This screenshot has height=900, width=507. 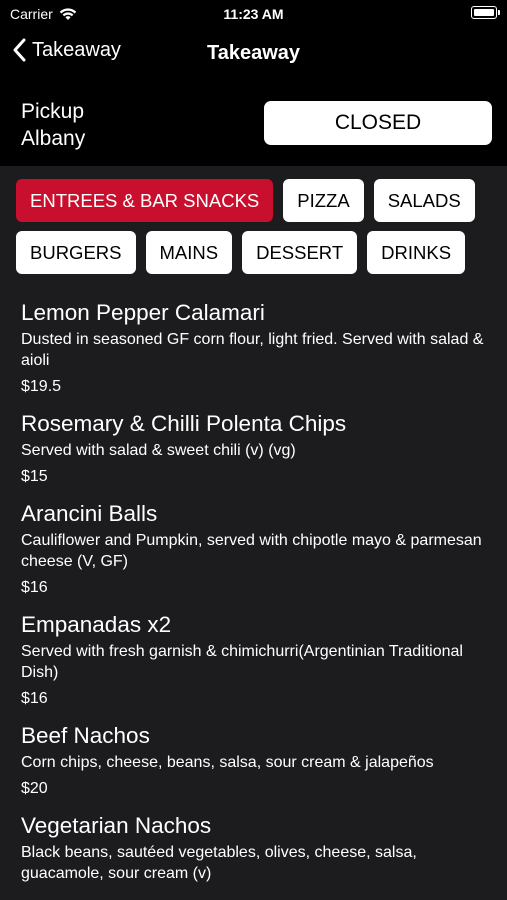 I want to click on status-bar: Carrier 11:23 AM, so click(x=253, y=14).